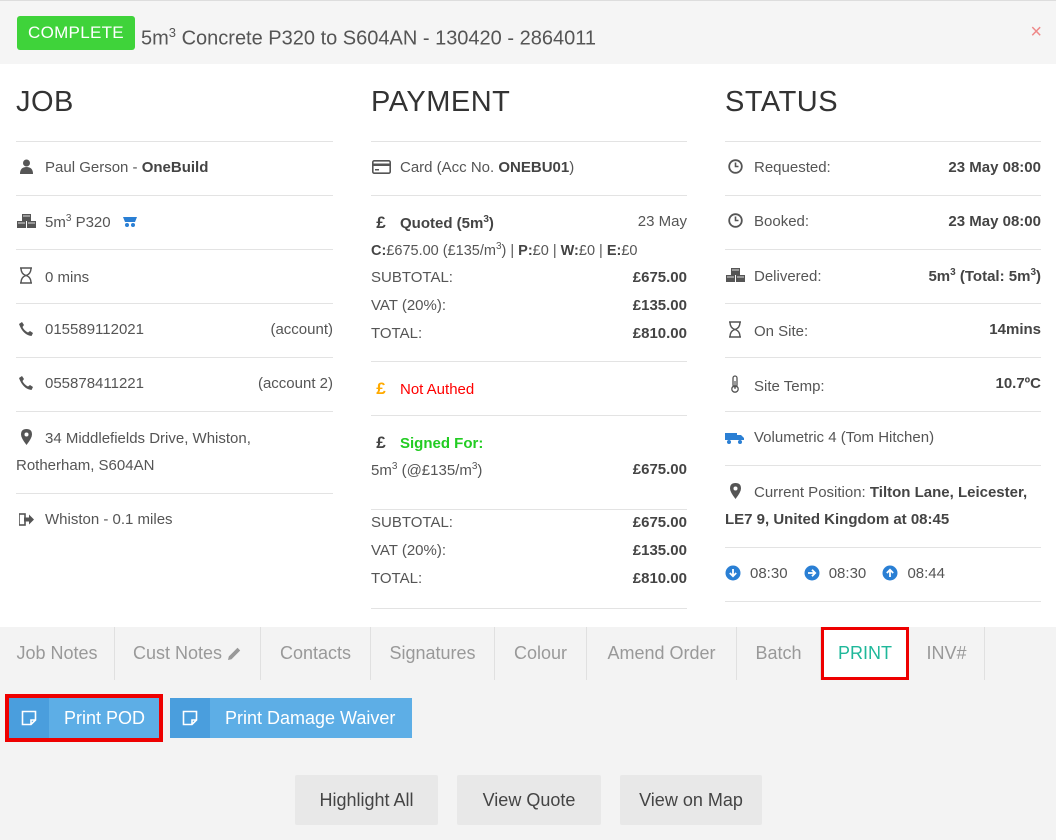 The image size is (1056, 840). I want to click on tab-job-notes: Job Notes, so click(57, 653).